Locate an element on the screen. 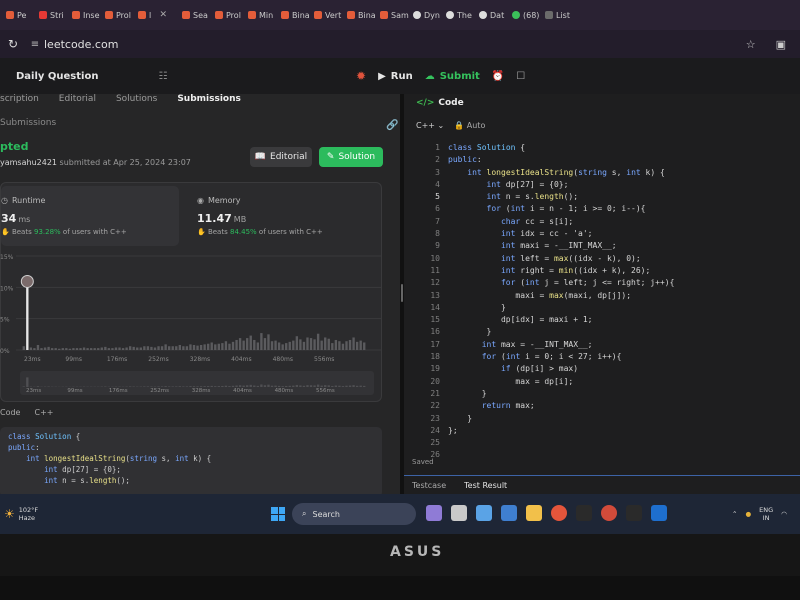  browser-tab: Inse is located at coordinates (84, 15).